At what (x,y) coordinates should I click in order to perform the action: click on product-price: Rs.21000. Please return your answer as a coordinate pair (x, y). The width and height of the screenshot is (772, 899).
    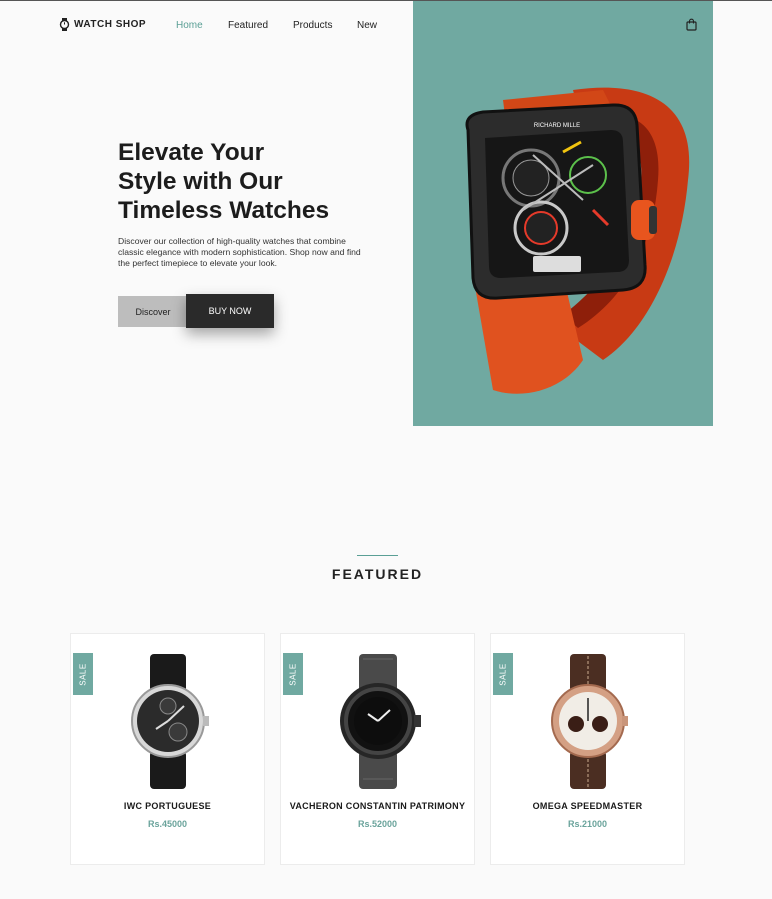
    Looking at the image, I should click on (587, 824).